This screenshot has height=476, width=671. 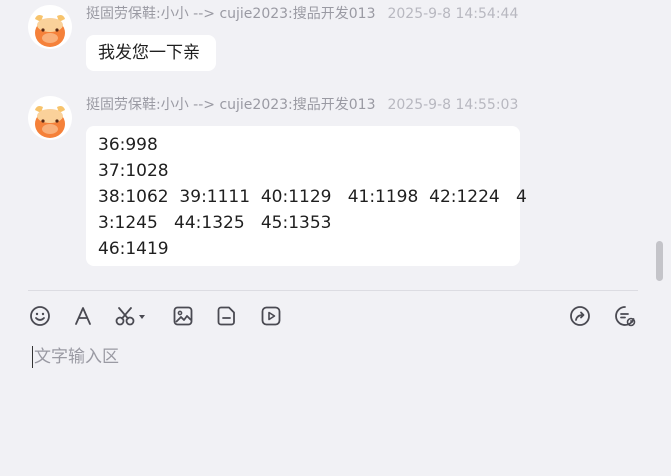 I want to click on video-icon, so click(x=271, y=316).